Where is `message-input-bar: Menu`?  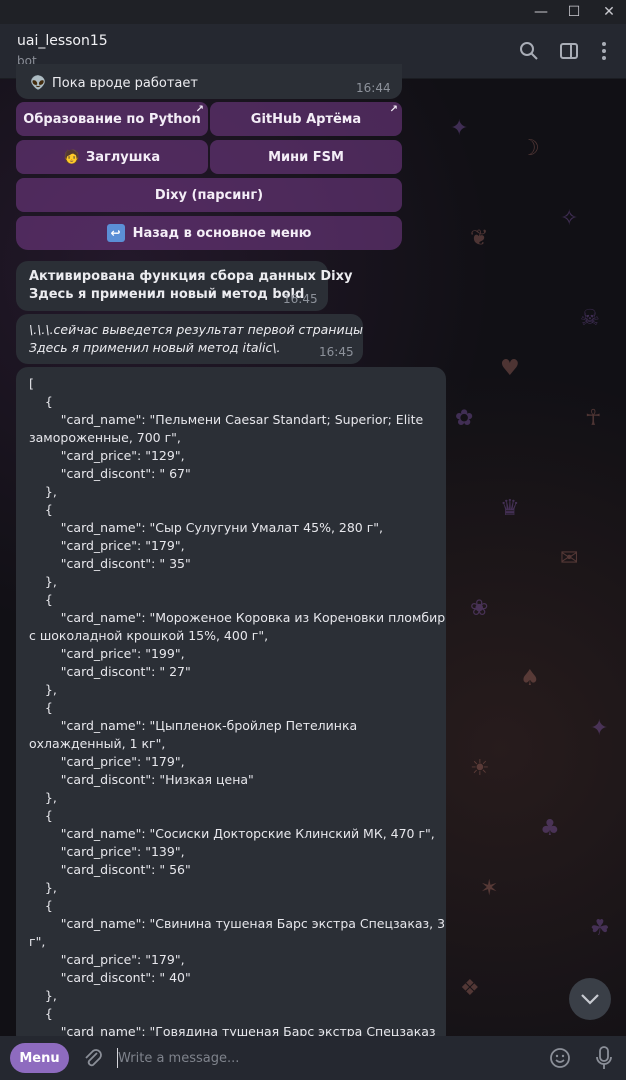
message-input-bar: Menu is located at coordinates (313, 1058).